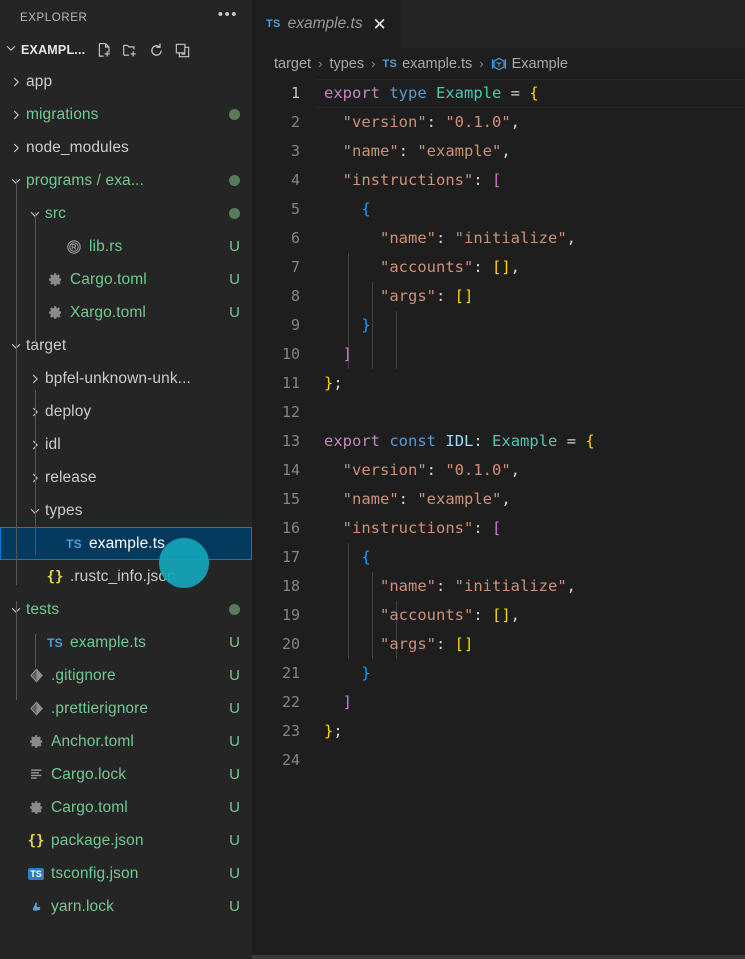  What do you see at coordinates (126, 642) in the screenshot?
I see `file-tree-item: TS example.ts U` at bounding box center [126, 642].